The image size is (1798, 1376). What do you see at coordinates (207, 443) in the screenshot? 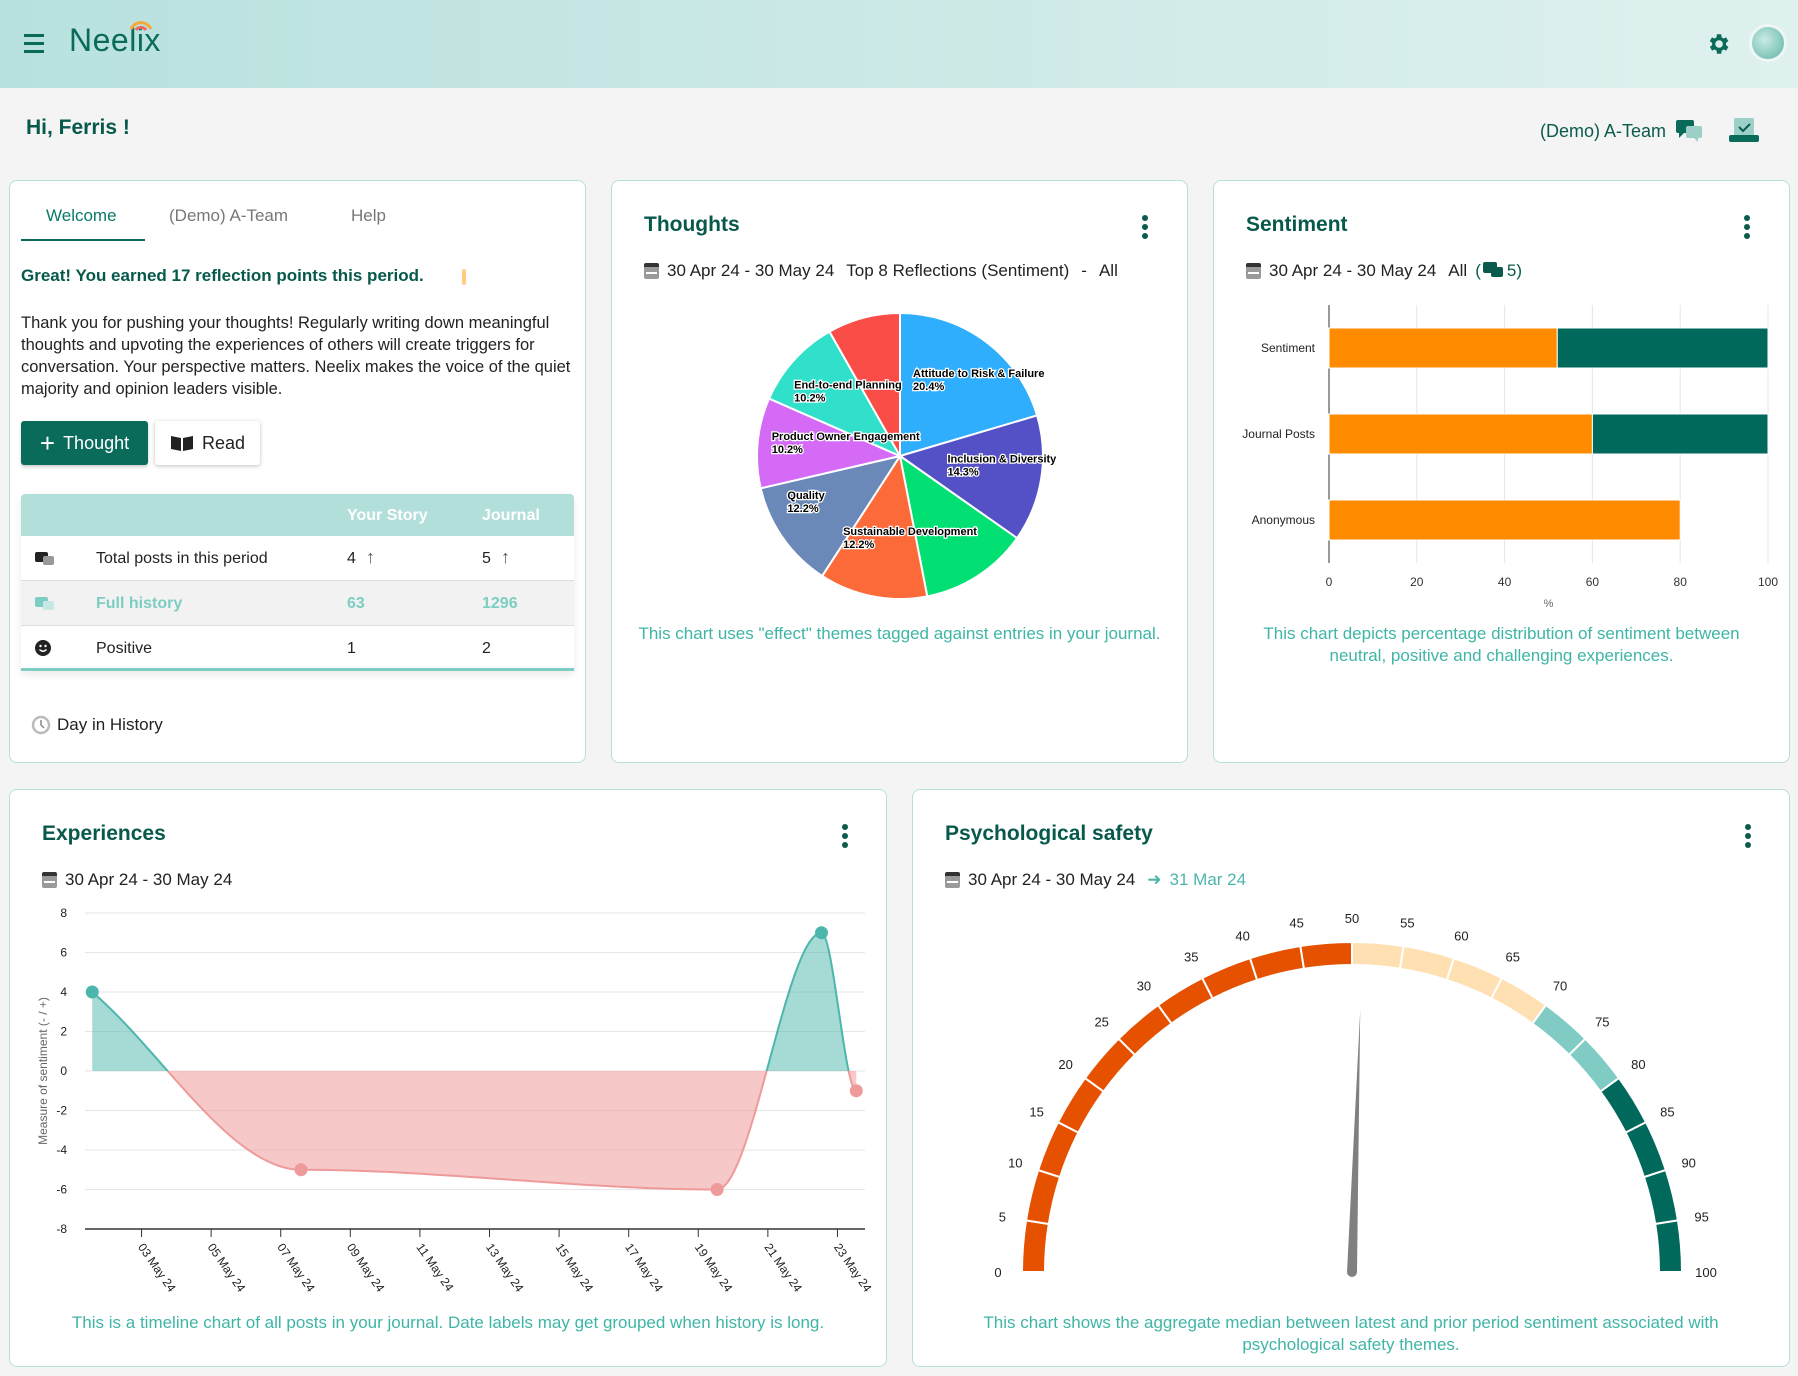
I see `read-button: Read` at bounding box center [207, 443].